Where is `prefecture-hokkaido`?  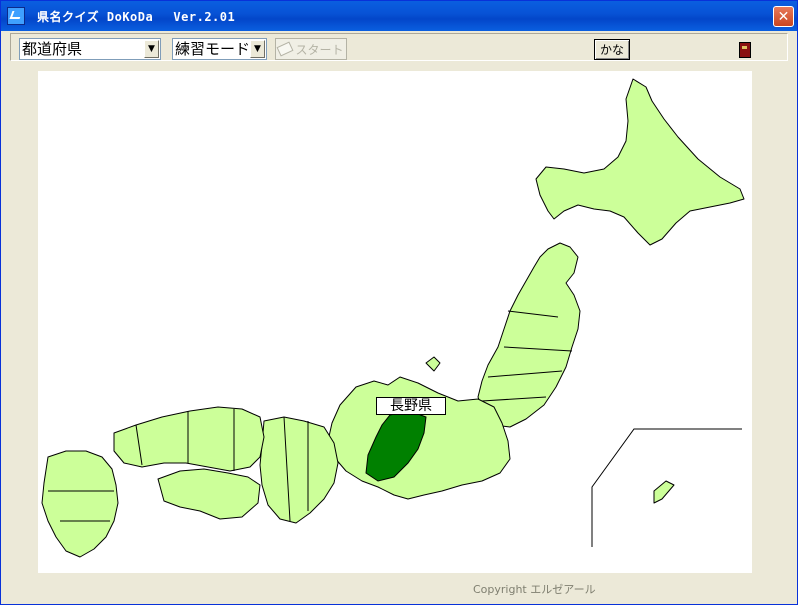
prefecture-hokkaido is located at coordinates (640, 162).